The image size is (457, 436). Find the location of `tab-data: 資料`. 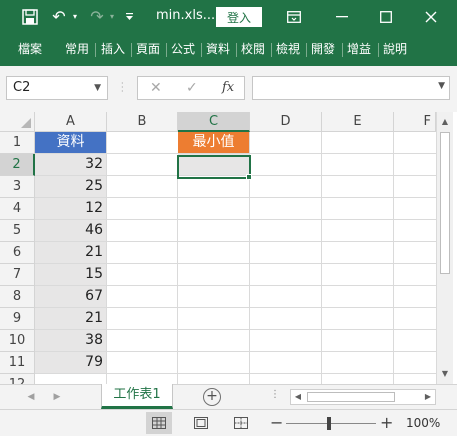

tab-data: 資料 is located at coordinates (218, 49).